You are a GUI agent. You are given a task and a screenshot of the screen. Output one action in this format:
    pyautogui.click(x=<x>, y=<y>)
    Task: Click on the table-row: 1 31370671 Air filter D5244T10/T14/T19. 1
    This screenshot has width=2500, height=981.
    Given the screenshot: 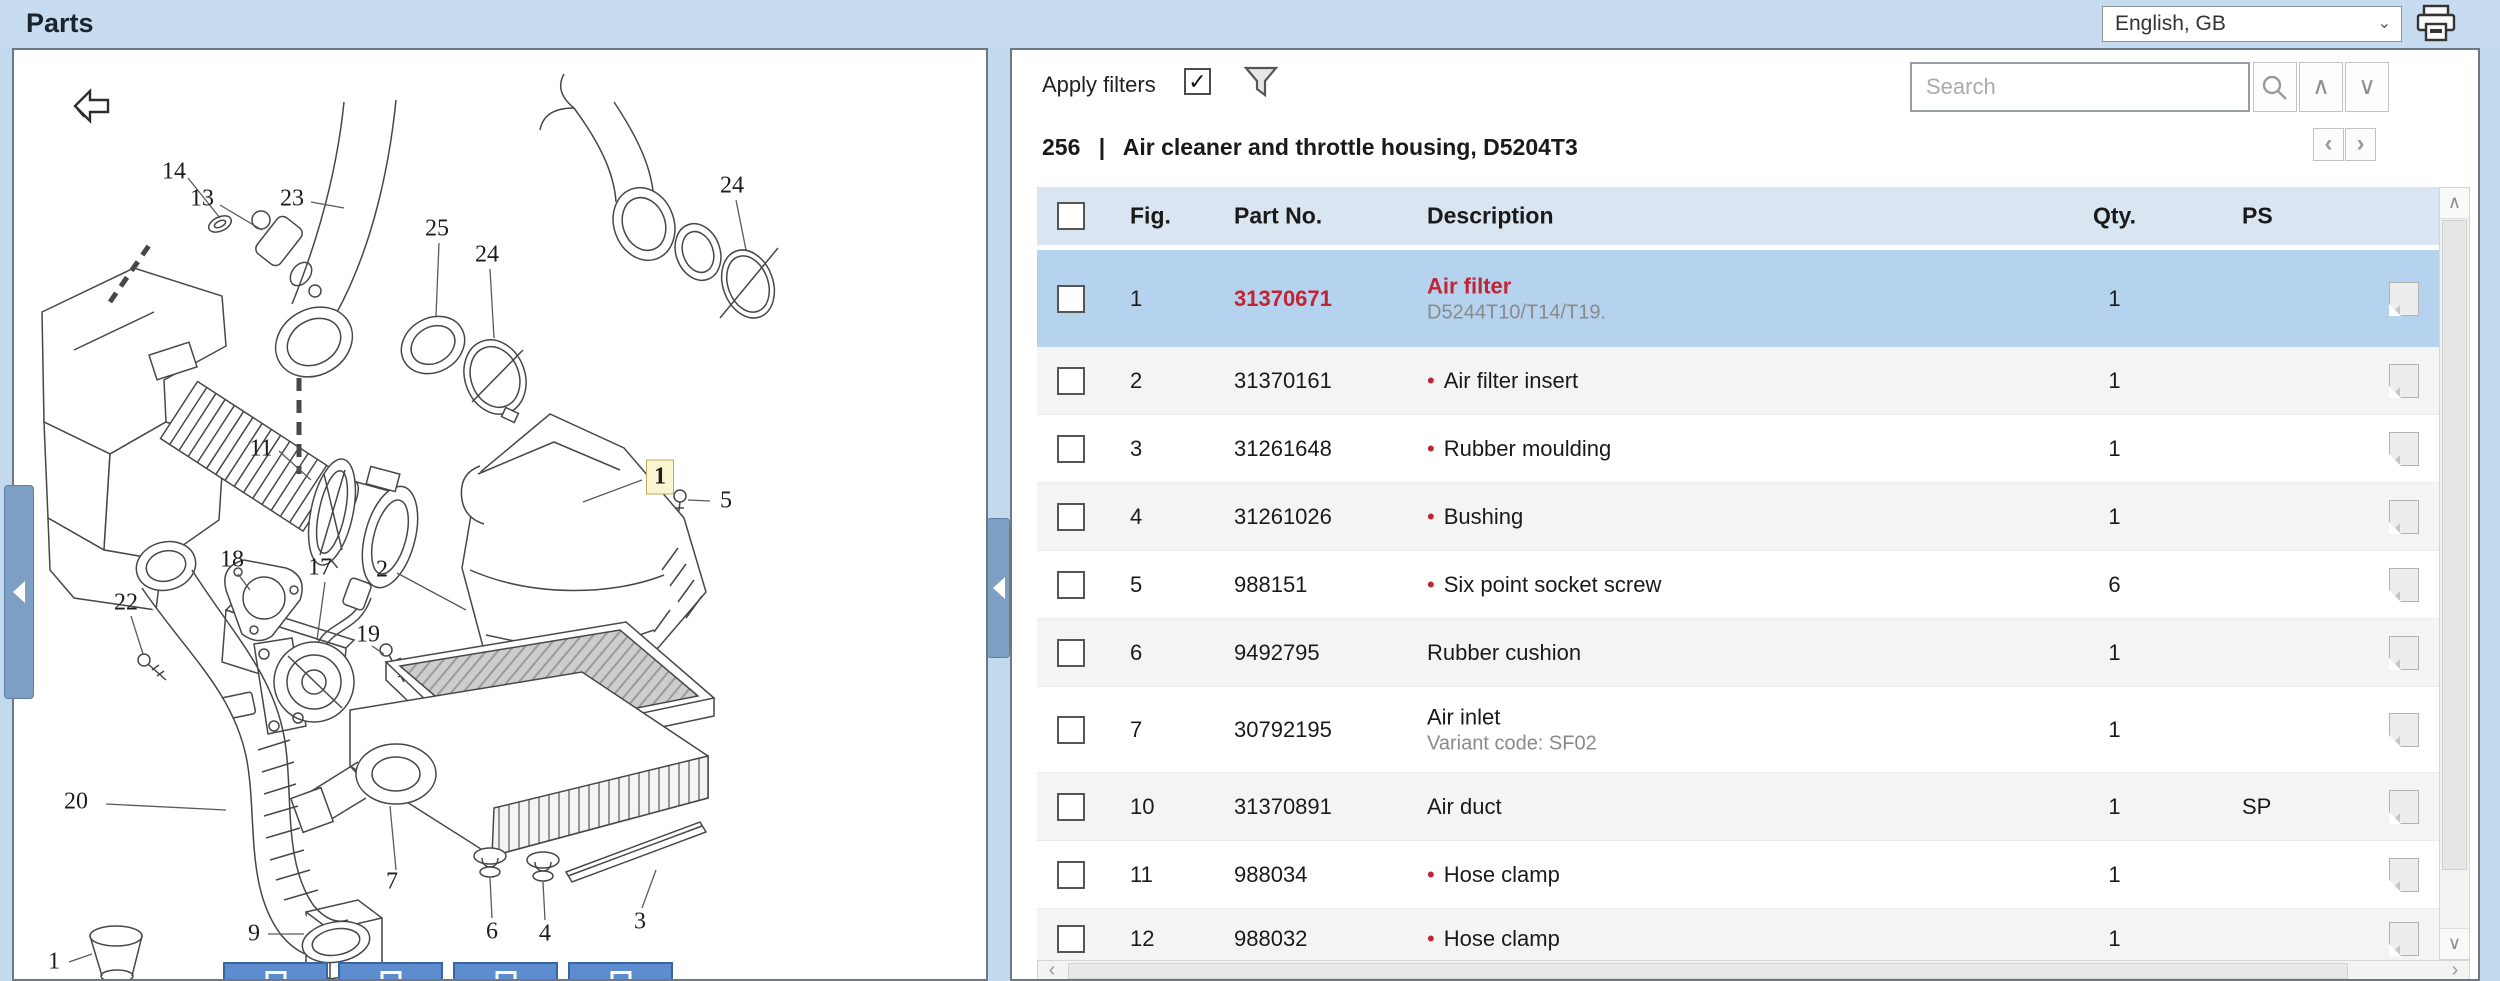 What is the action you would take?
    pyautogui.click(x=1738, y=298)
    